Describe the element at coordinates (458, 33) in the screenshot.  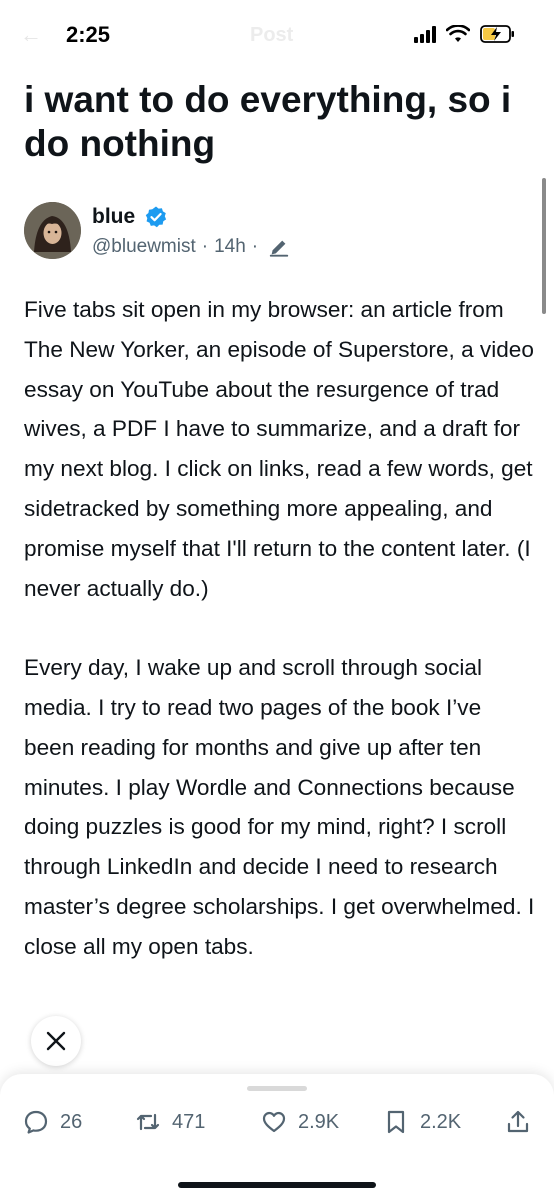
I see `wifi-icon` at that location.